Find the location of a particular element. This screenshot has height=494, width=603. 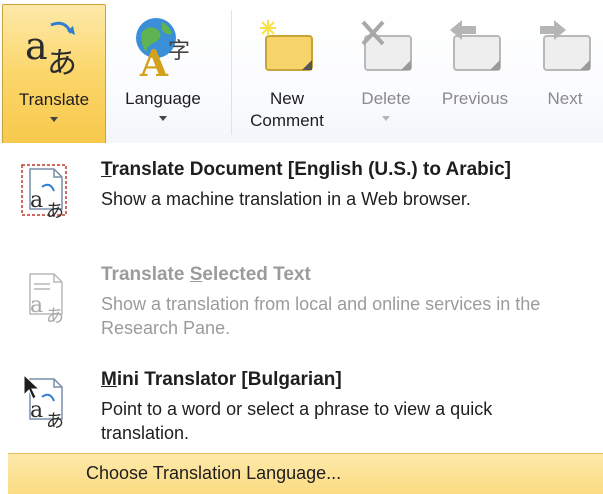

translate-icon-kana: あ is located at coordinates (62, 63).